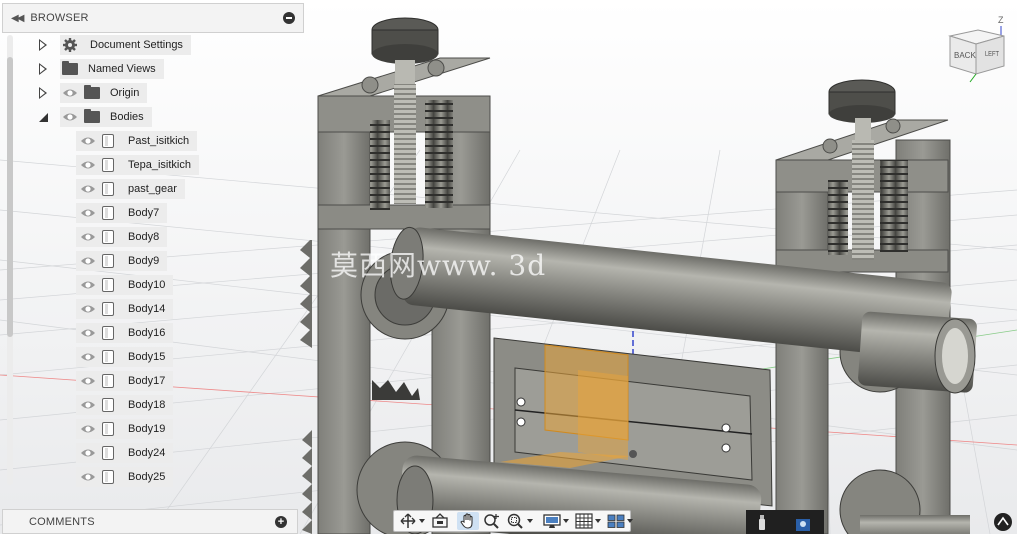 This screenshot has height=534, width=1017. I want to click on fit-icon, so click(515, 521).